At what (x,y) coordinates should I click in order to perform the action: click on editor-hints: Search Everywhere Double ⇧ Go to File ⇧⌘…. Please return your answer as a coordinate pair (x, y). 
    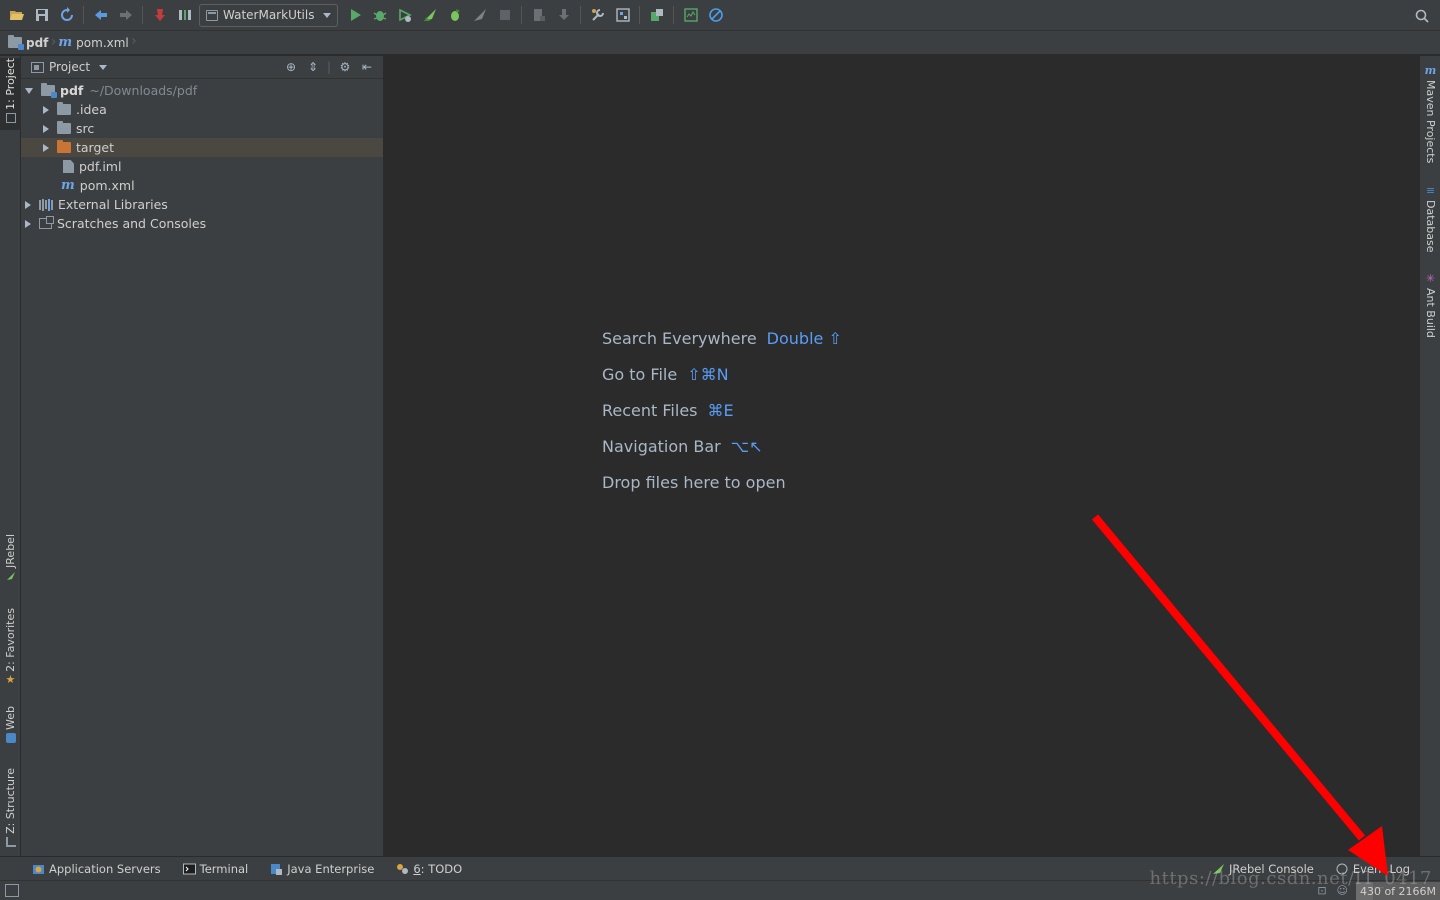
    Looking at the image, I should click on (722, 410).